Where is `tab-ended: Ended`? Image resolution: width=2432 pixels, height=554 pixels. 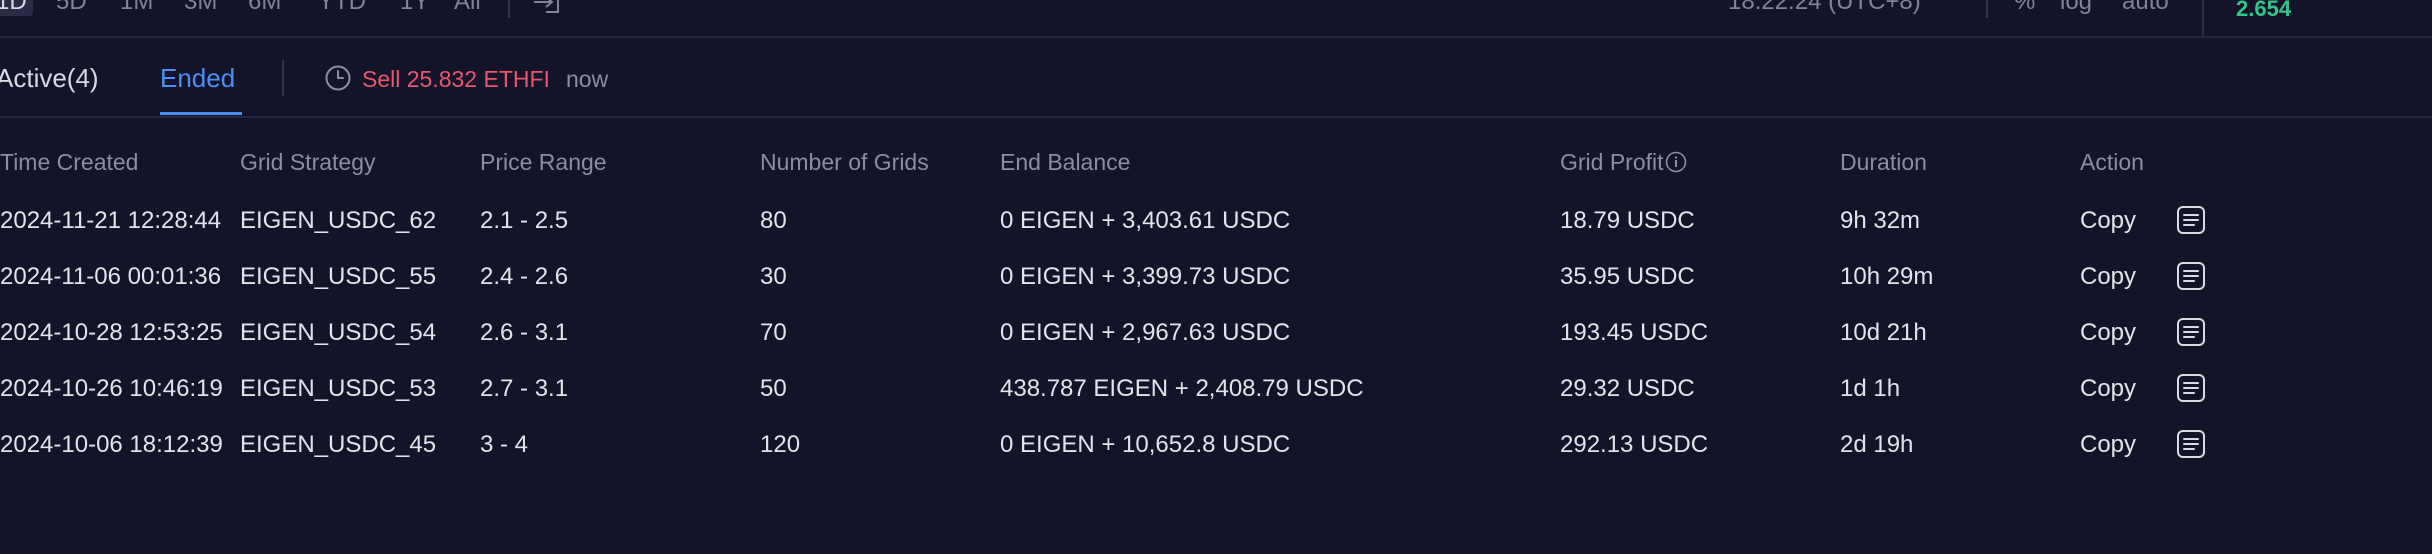
tab-ended: Ended is located at coordinates (197, 78).